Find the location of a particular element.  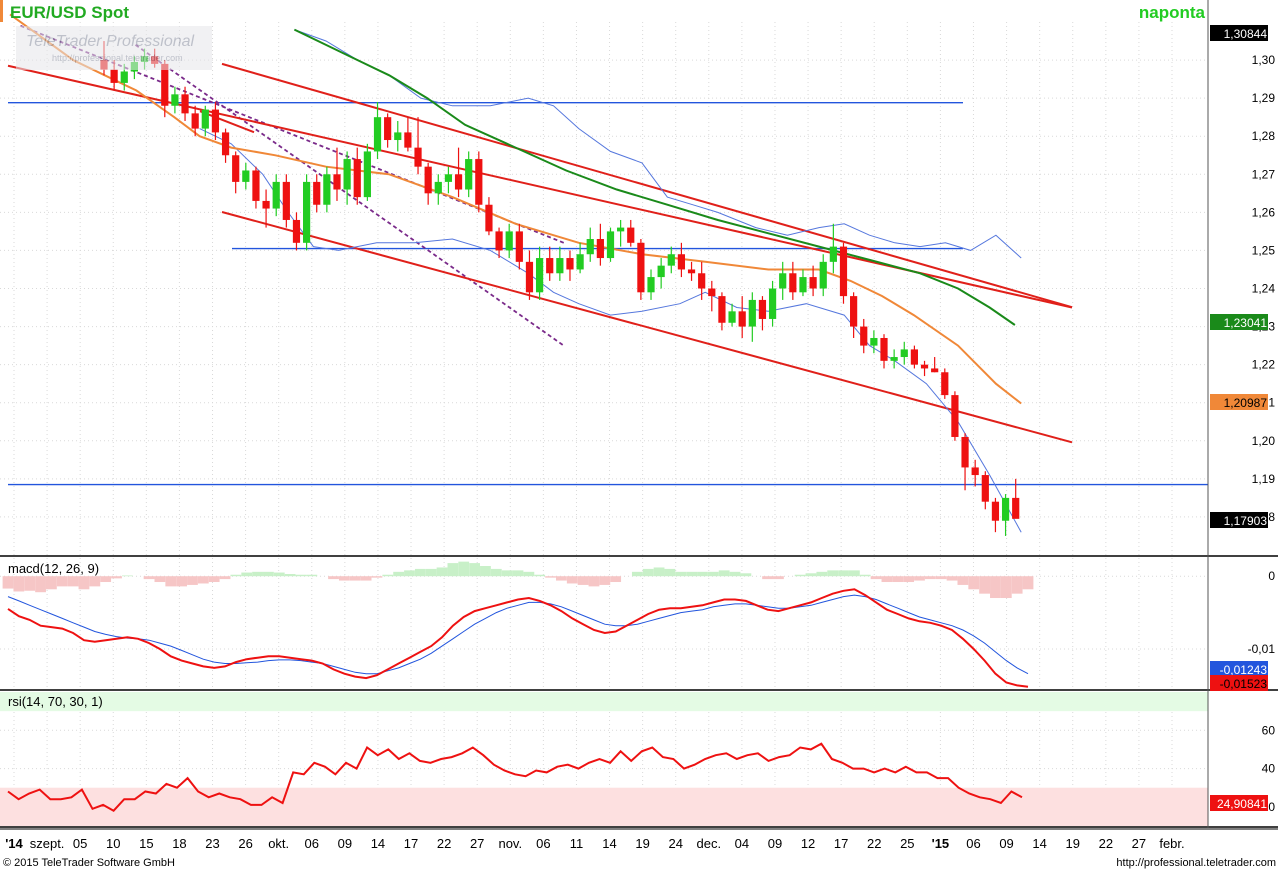

rsi-zones is located at coordinates (604, 759).